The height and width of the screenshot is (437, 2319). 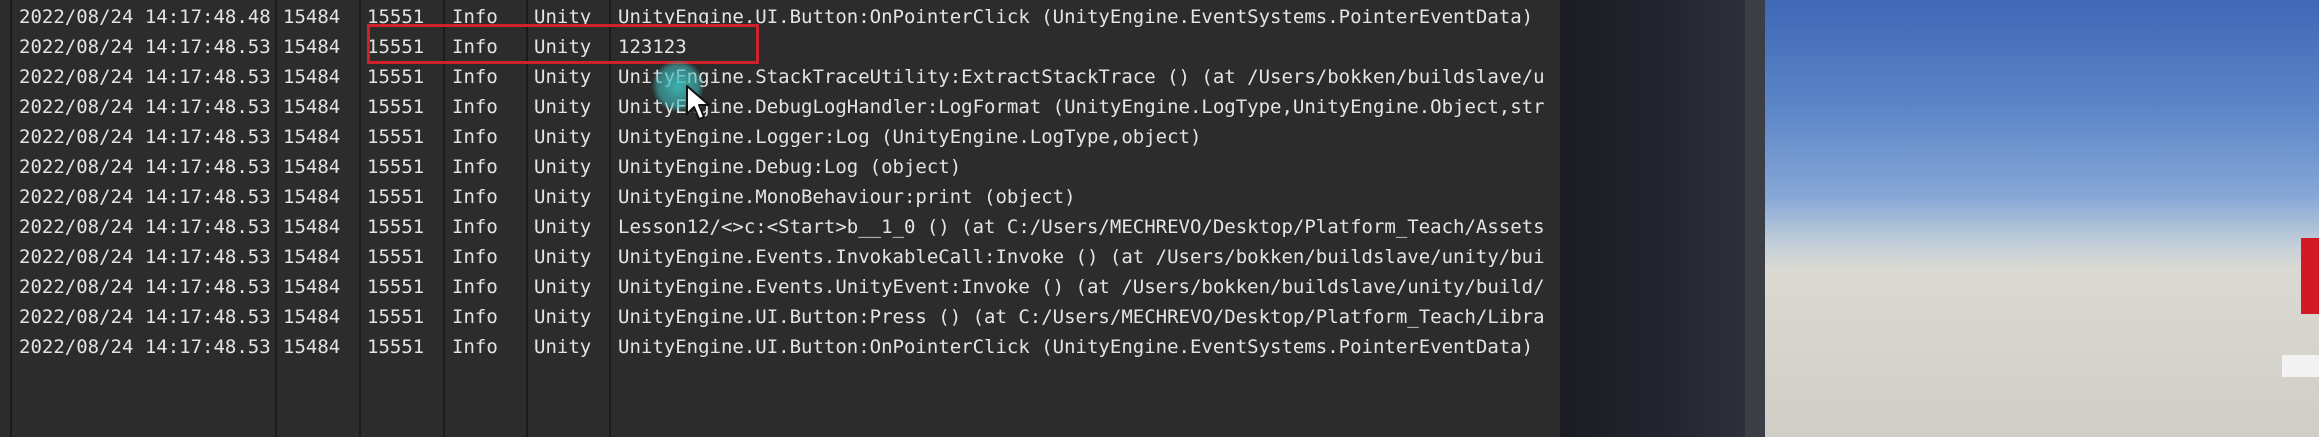 What do you see at coordinates (698, 102) in the screenshot?
I see `mouse-pointer-icon` at bounding box center [698, 102].